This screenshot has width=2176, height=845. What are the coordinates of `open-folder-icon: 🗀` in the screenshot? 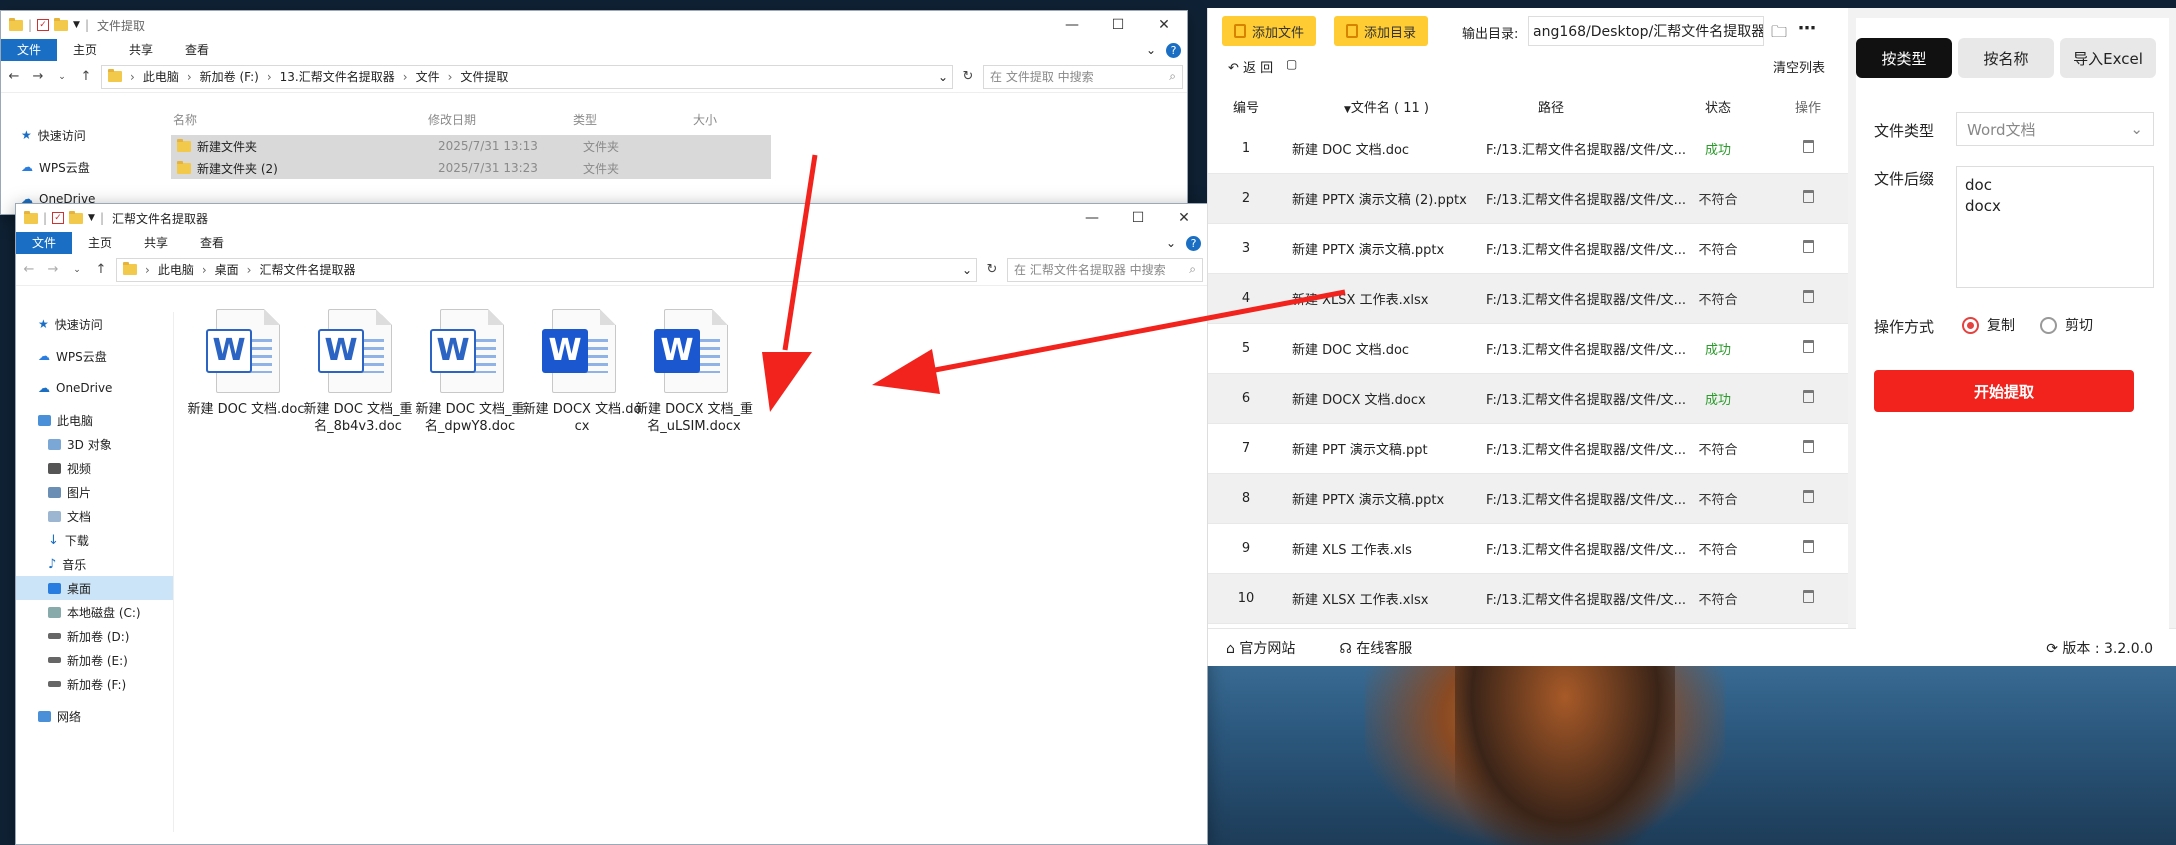 It's located at (1779, 34).